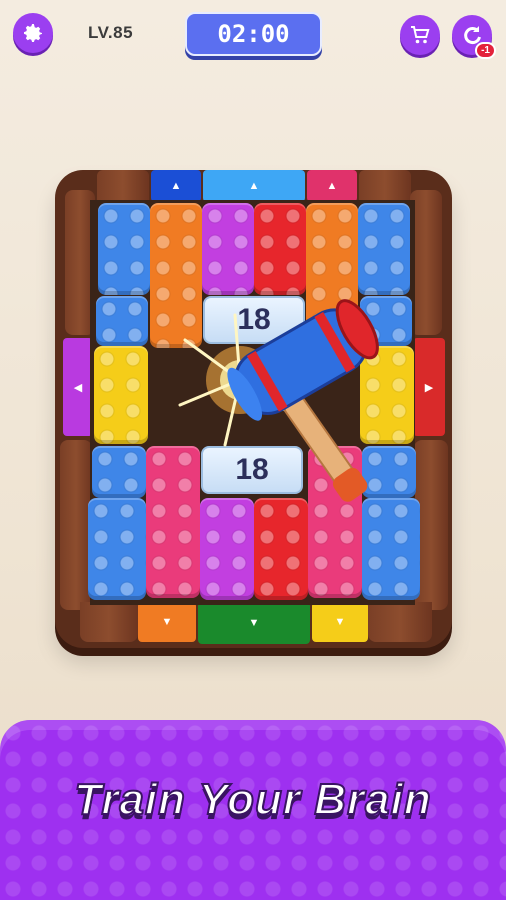 The image size is (506, 900). What do you see at coordinates (121, 395) in the screenshot?
I see `block-yellow` at bounding box center [121, 395].